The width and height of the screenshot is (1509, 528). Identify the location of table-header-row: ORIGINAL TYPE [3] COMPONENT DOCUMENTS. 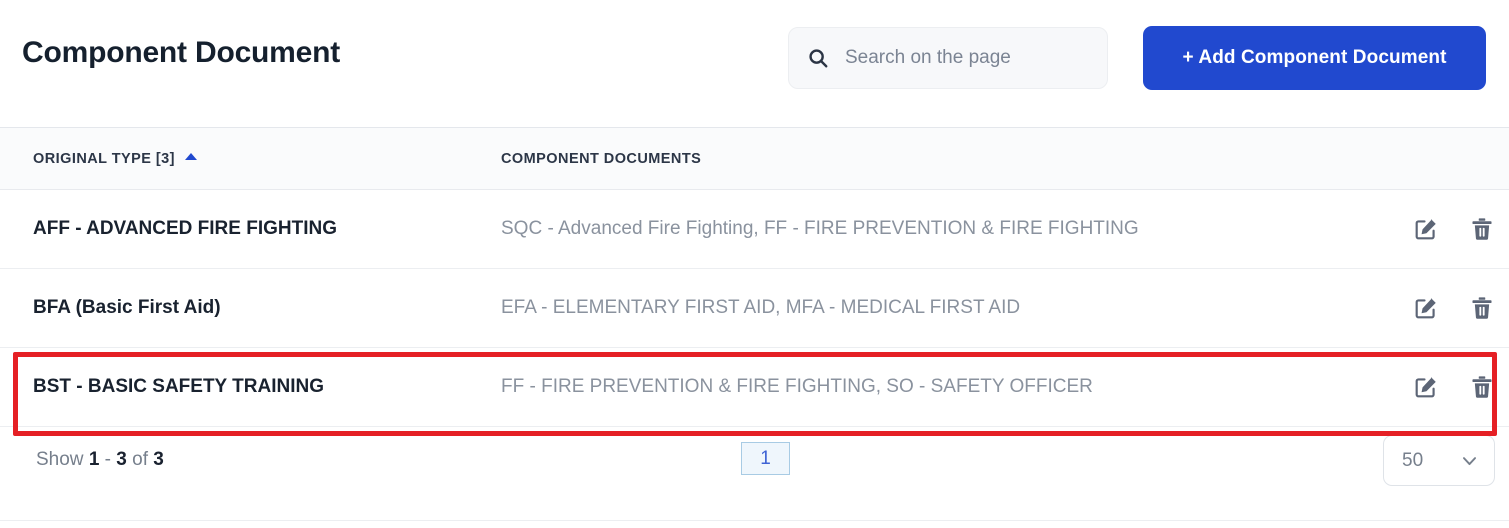
(754, 159).